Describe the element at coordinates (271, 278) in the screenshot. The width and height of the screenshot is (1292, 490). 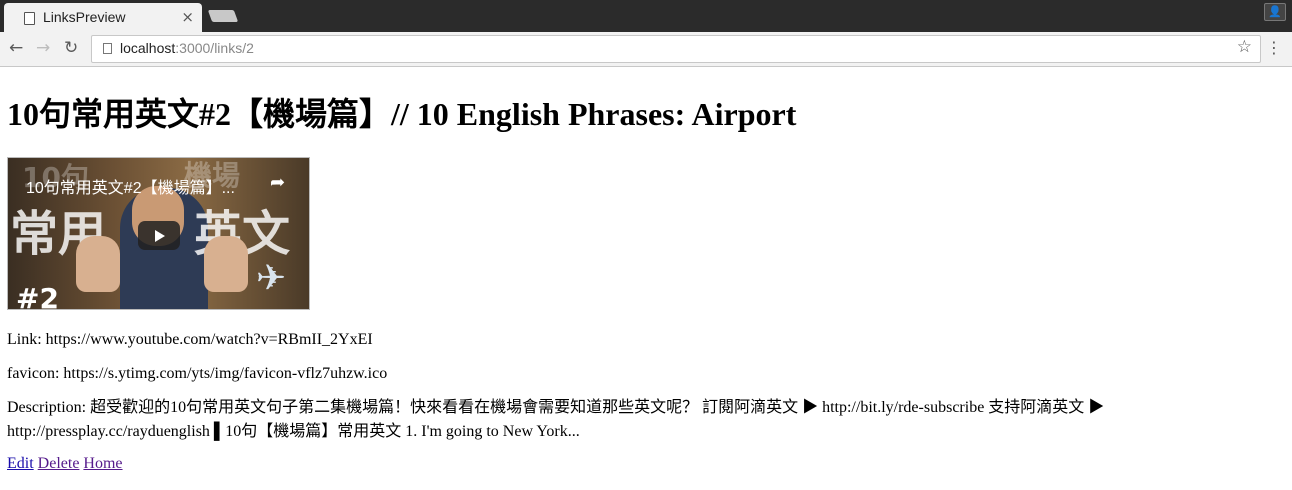
I see `airplane-icon: ✈` at that location.